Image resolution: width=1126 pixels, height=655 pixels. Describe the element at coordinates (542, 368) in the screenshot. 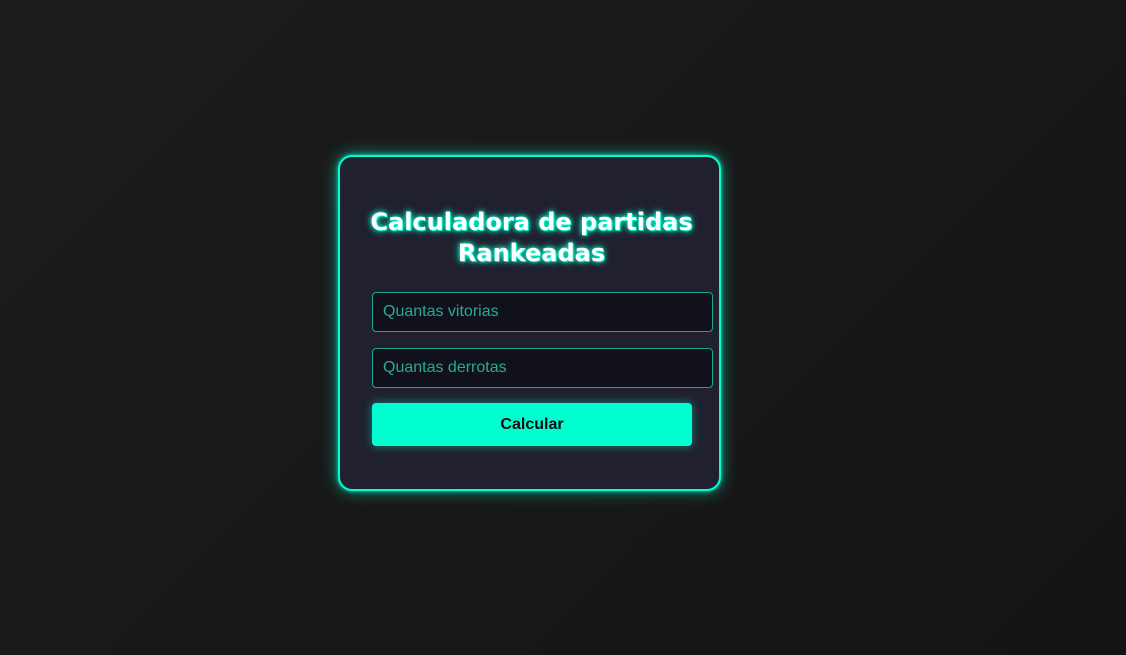

I see `losses-input` at that location.